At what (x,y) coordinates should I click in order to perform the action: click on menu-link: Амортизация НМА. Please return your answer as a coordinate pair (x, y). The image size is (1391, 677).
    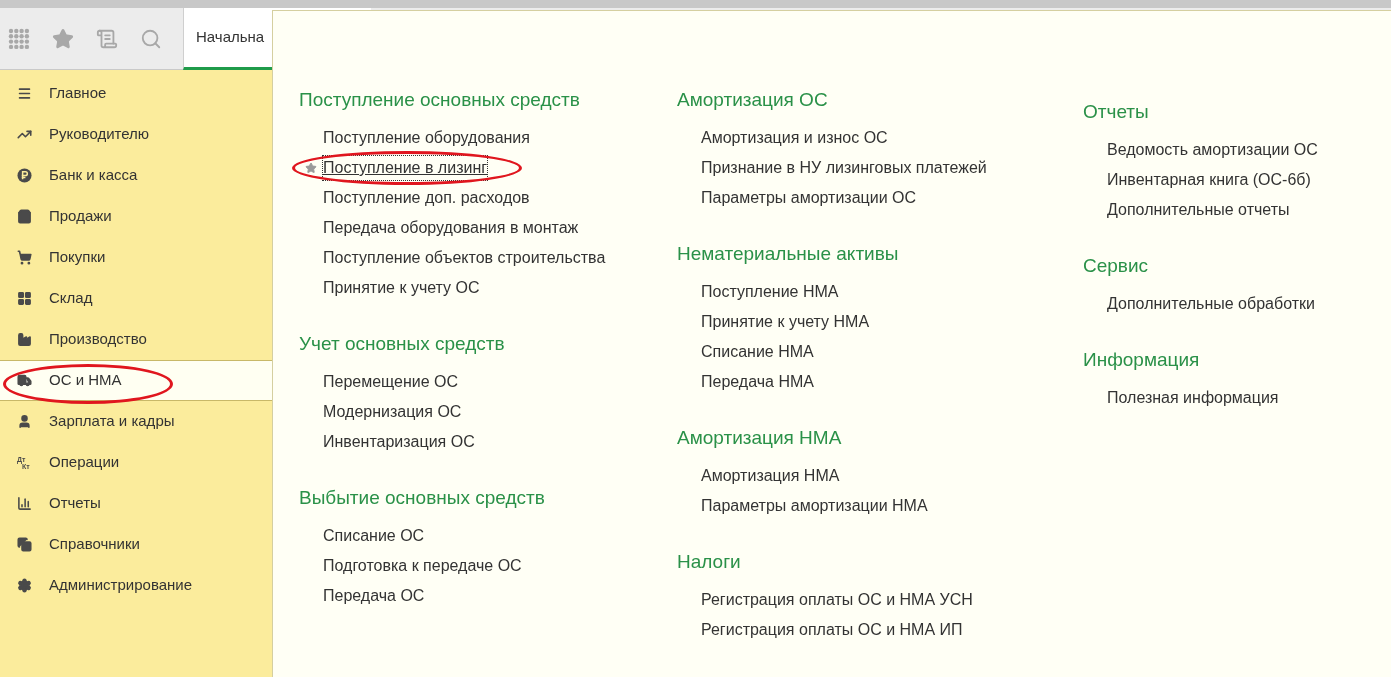
    Looking at the image, I should click on (770, 476).